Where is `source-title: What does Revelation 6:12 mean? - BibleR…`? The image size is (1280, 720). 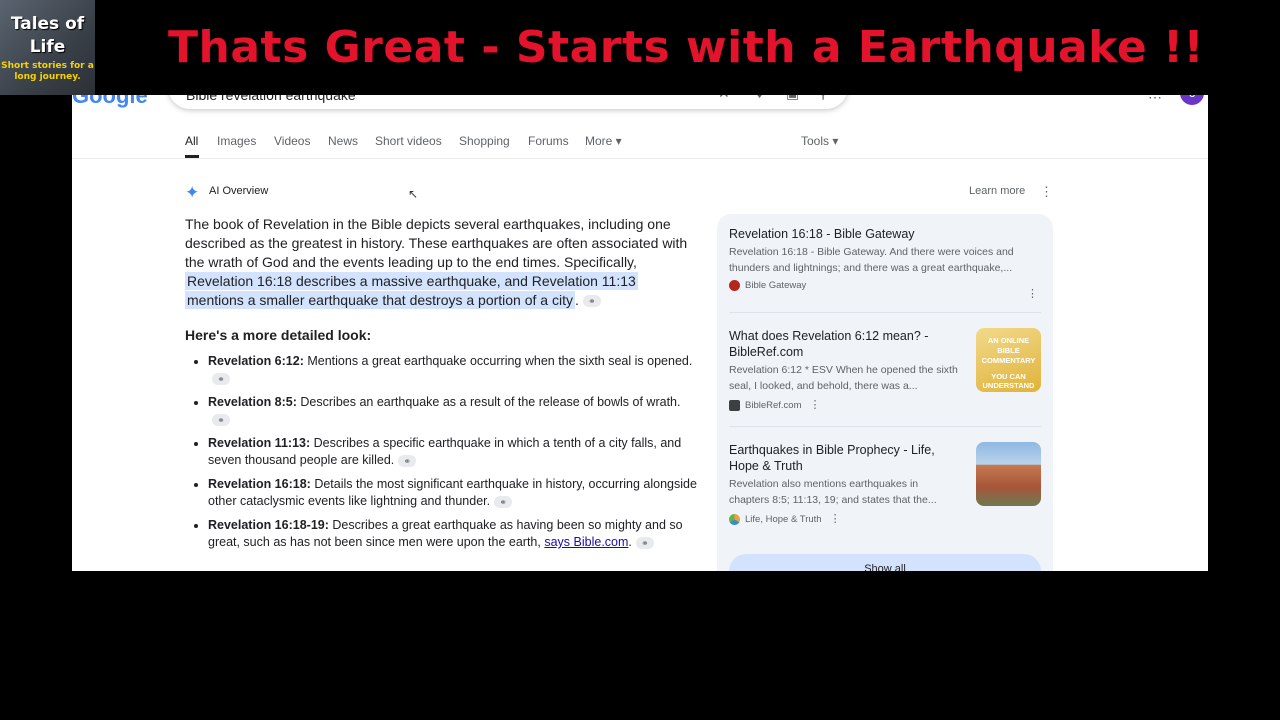 source-title: What does Revelation 6:12 mean? - BibleR… is located at coordinates (844, 344).